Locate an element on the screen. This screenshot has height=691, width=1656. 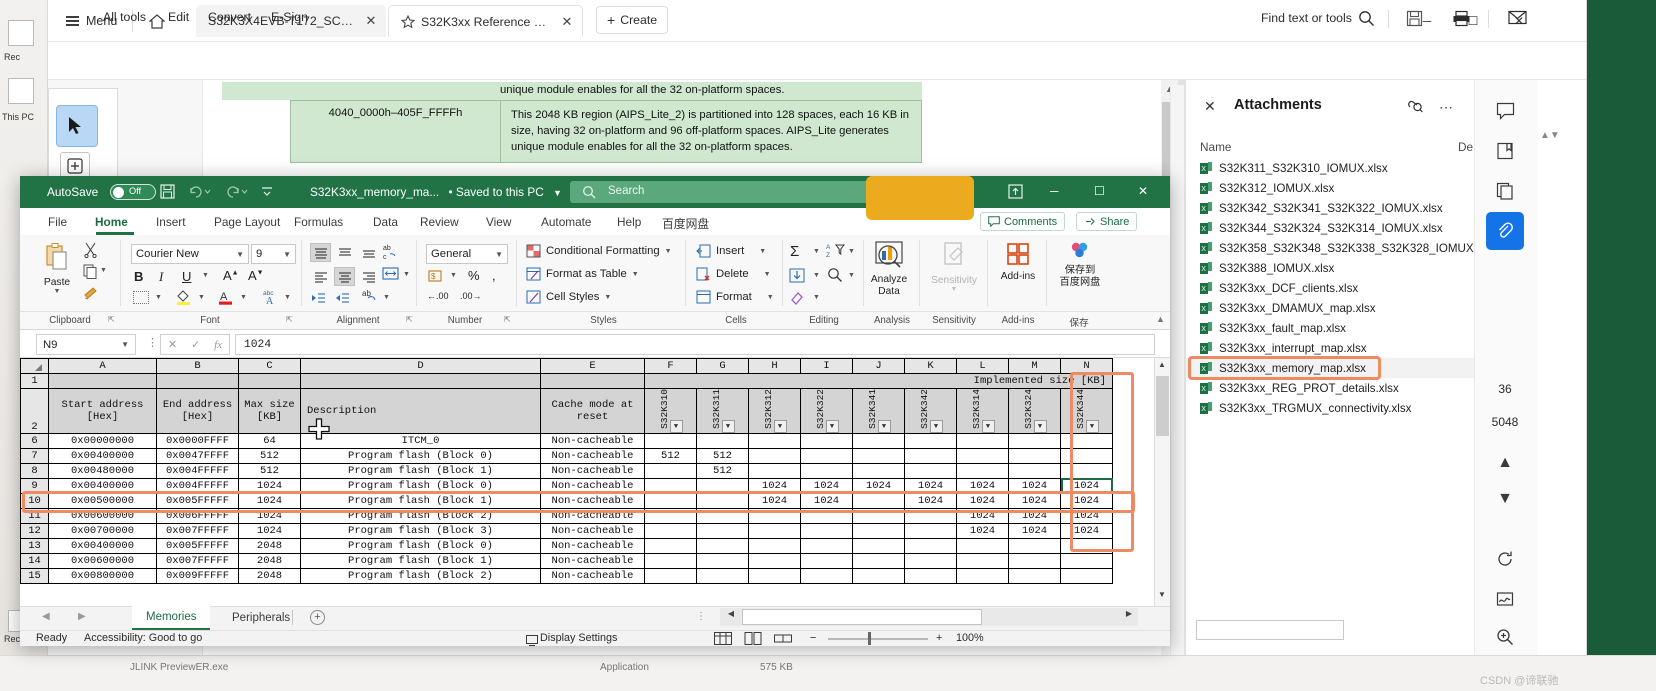
cell-size-S32K341 is located at coordinates (878, 575).